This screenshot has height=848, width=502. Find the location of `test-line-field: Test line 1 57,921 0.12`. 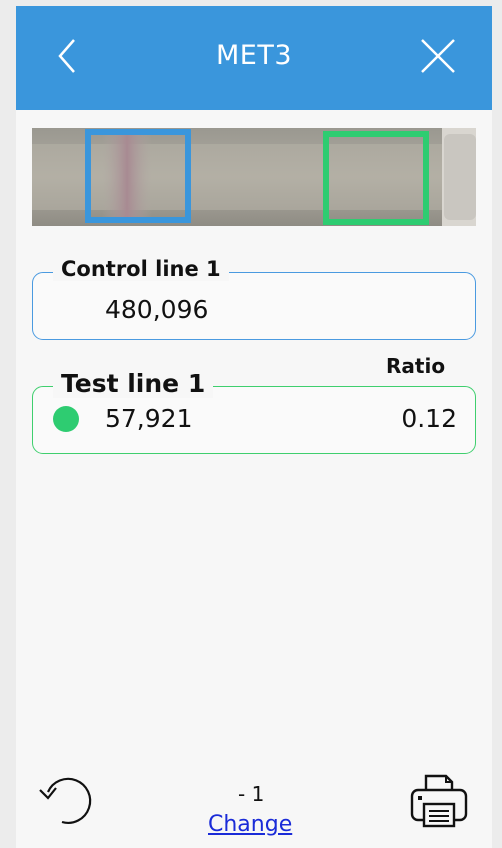

test-line-field: Test line 1 57,921 0.12 is located at coordinates (254, 411).